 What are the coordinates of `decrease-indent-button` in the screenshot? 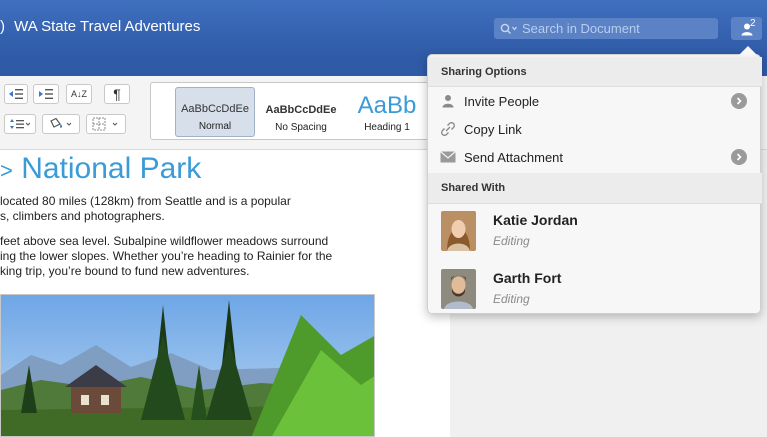 It's located at (16, 94).